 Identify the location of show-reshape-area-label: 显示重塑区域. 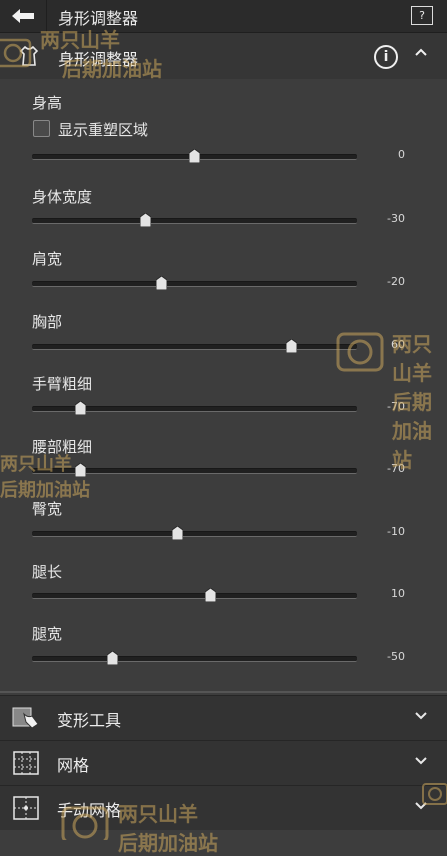
(103, 130).